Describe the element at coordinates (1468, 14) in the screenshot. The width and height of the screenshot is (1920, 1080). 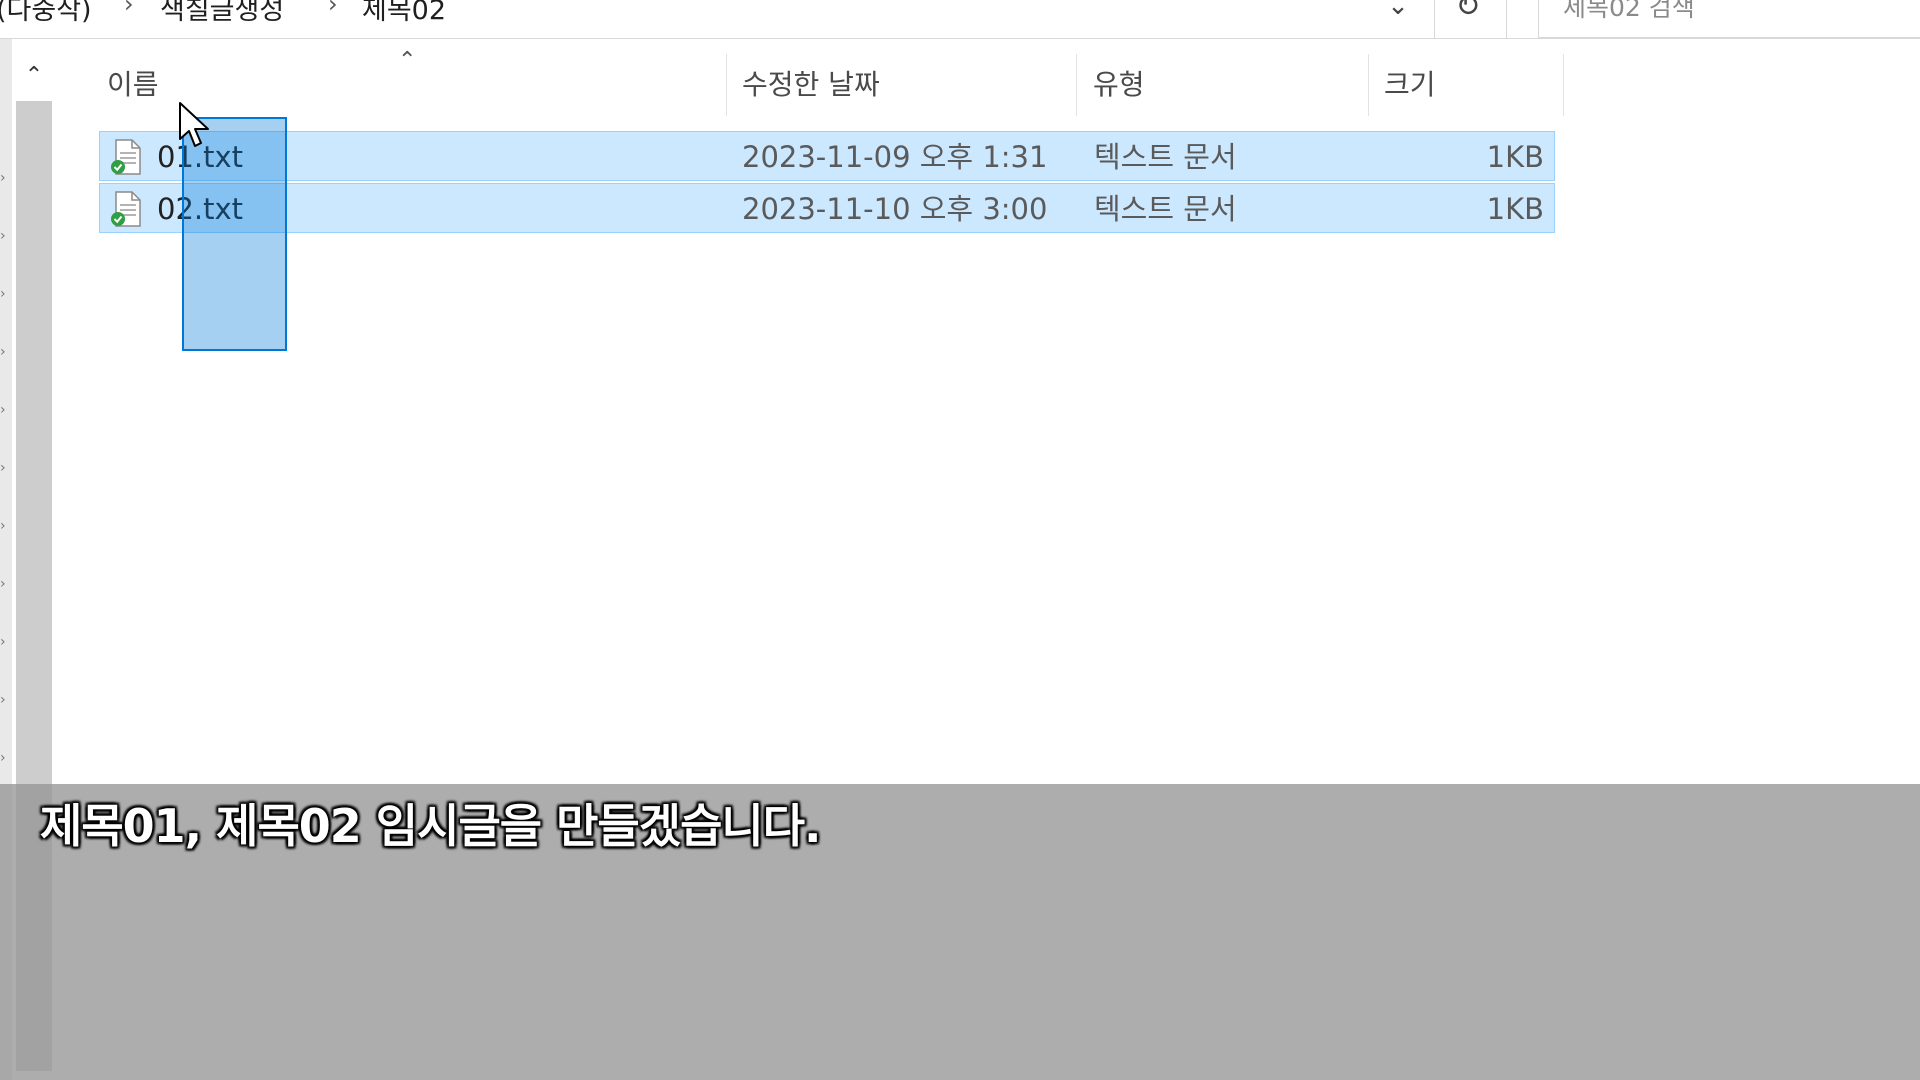
I see `refresh-icon: ↻` at that location.